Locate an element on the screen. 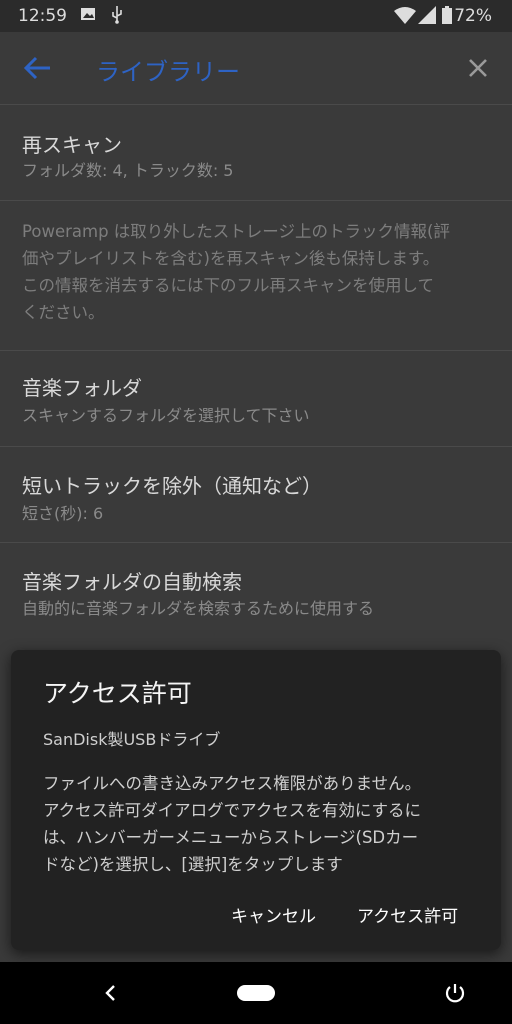 The width and height of the screenshot is (512, 1024). setting-auto-search: 音楽フォルダの自動検索 自動的に音楽フォルダを検索するために使用する is located at coordinates (256, 590).